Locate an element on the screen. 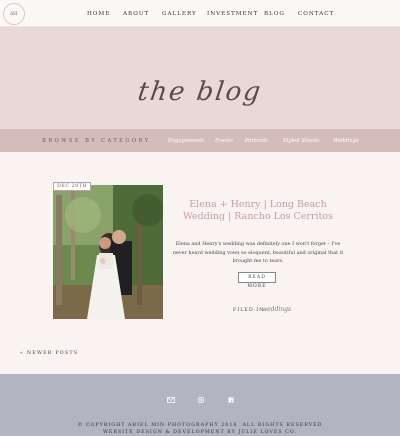  email-icon is located at coordinates (171, 400).